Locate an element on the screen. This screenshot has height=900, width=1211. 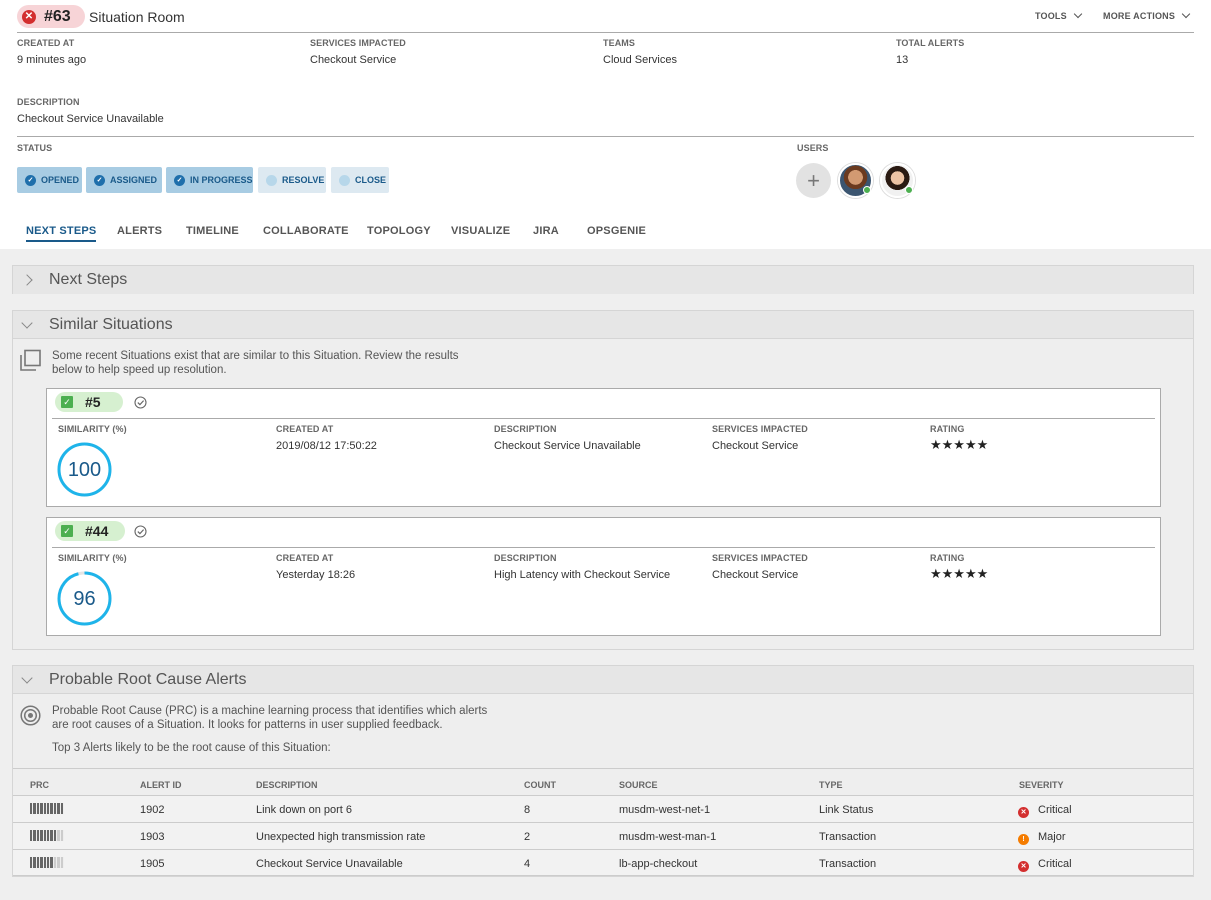
next-steps-header: Next Steps is located at coordinates (603, 280).